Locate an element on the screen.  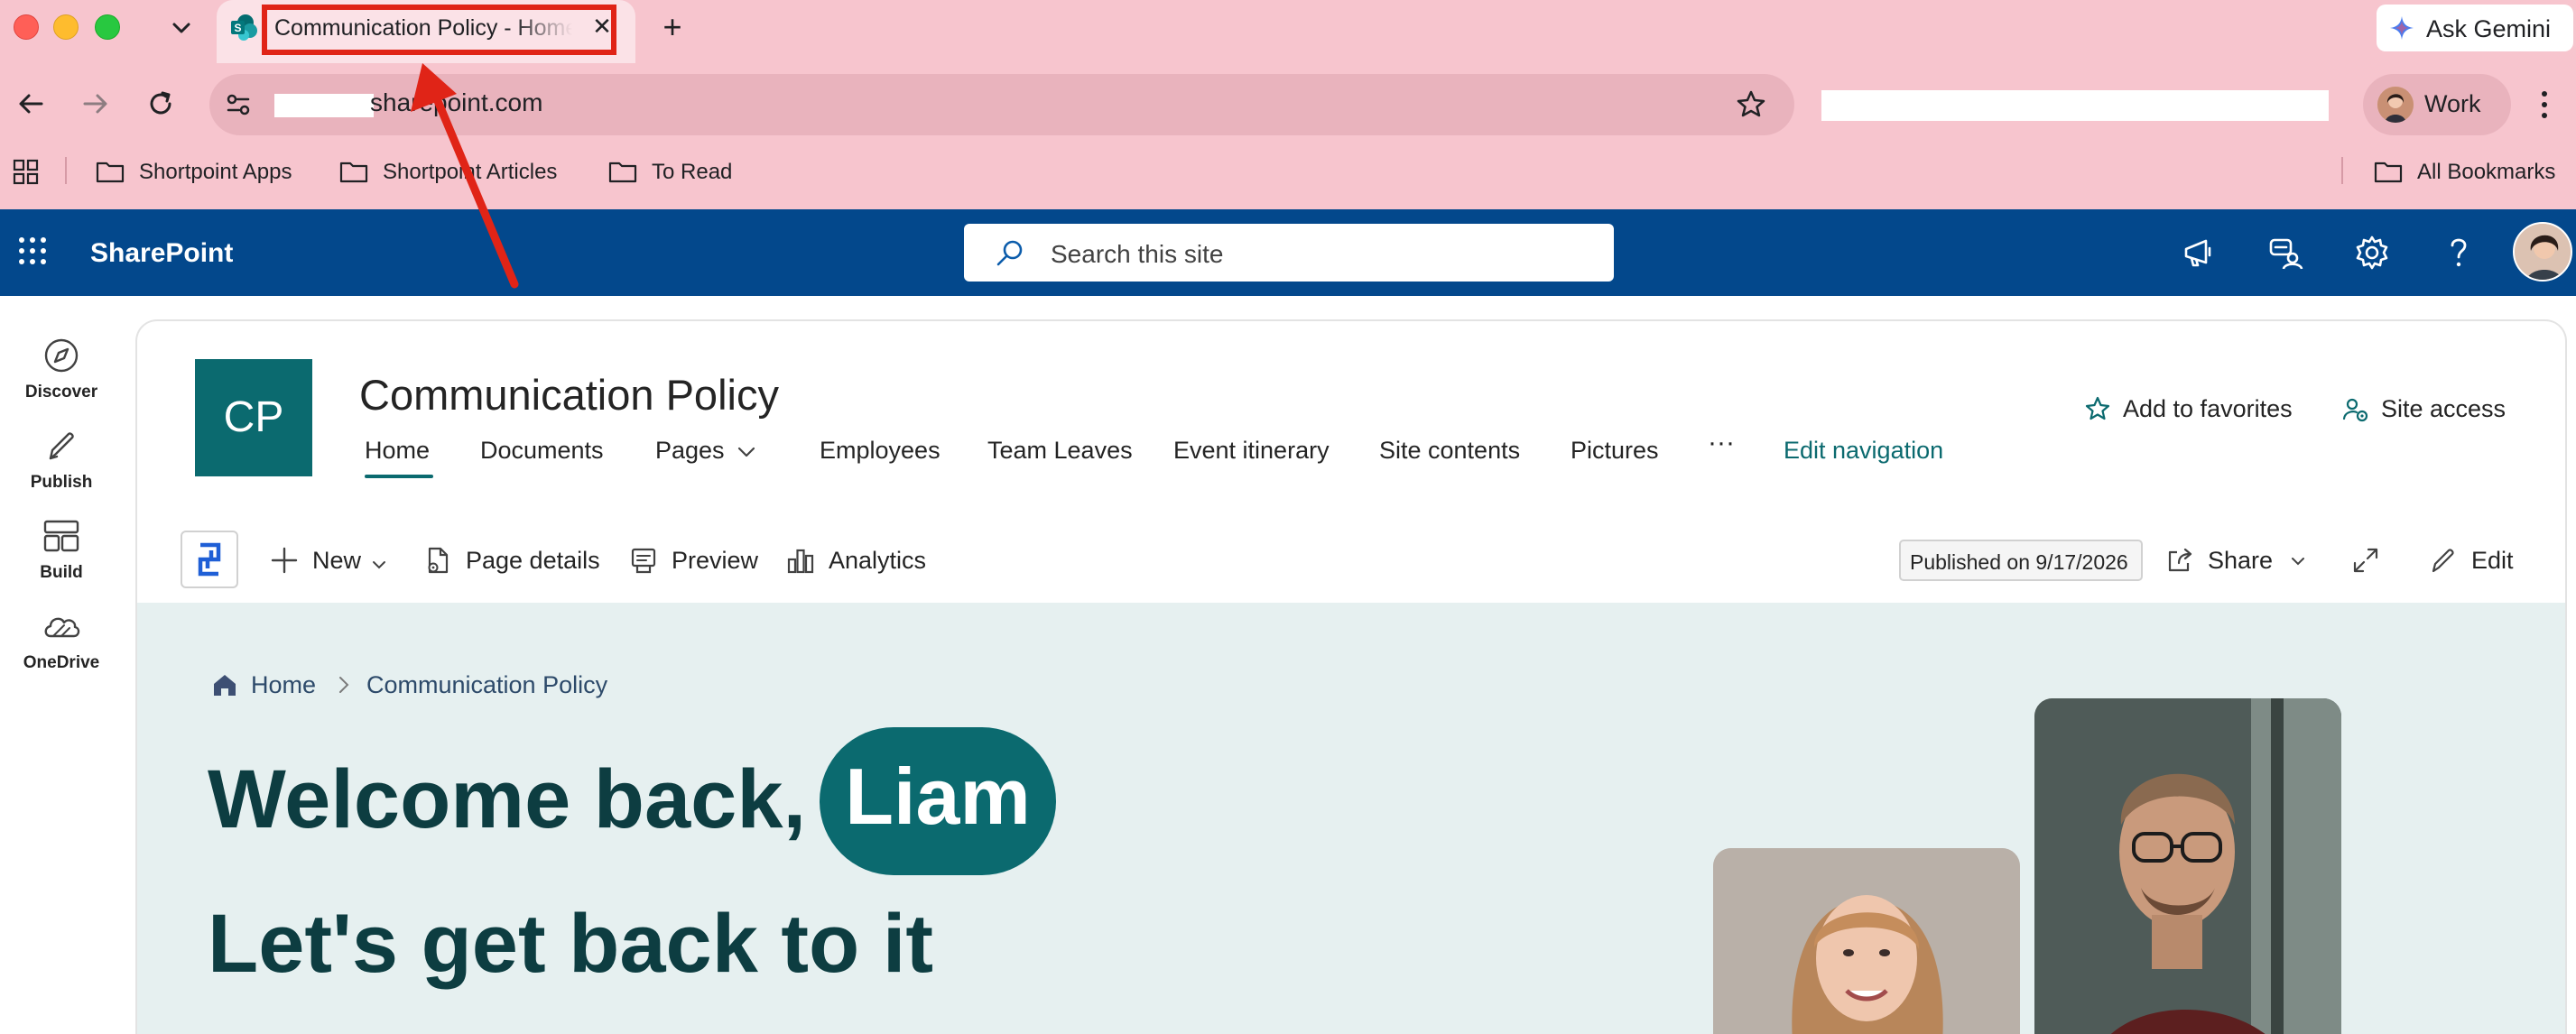
pencil-icon is located at coordinates (2443, 561).